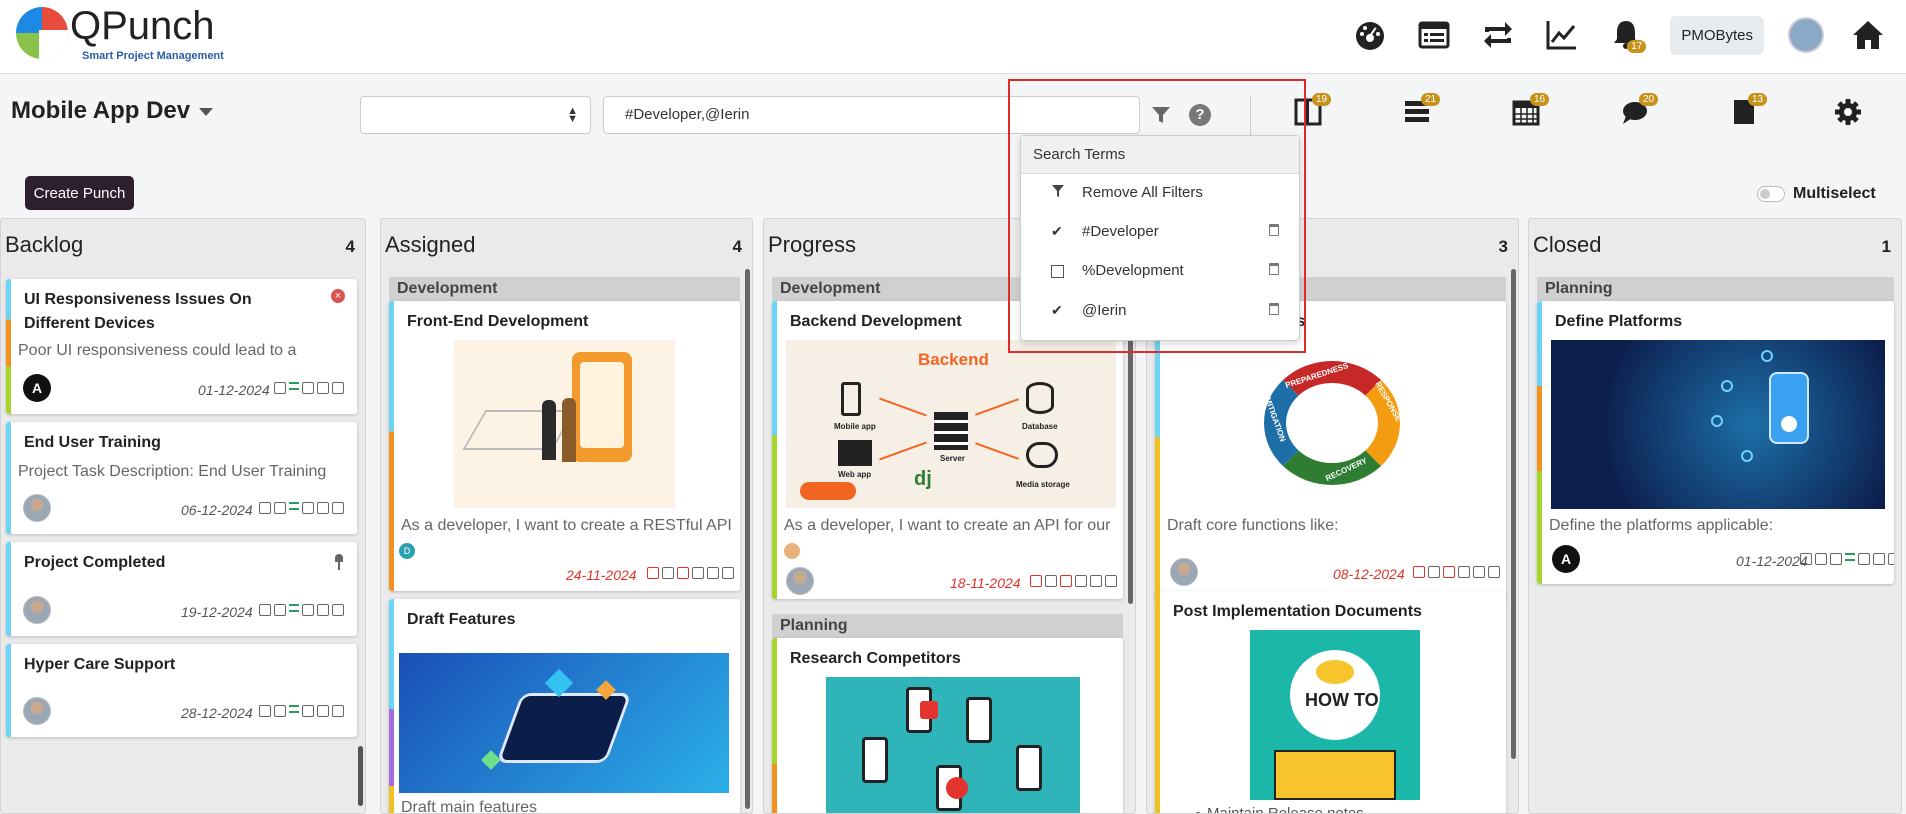 This screenshot has width=1906, height=814. What do you see at coordinates (217, 713) in the screenshot?
I see `due-date: 28-12-2024` at bounding box center [217, 713].